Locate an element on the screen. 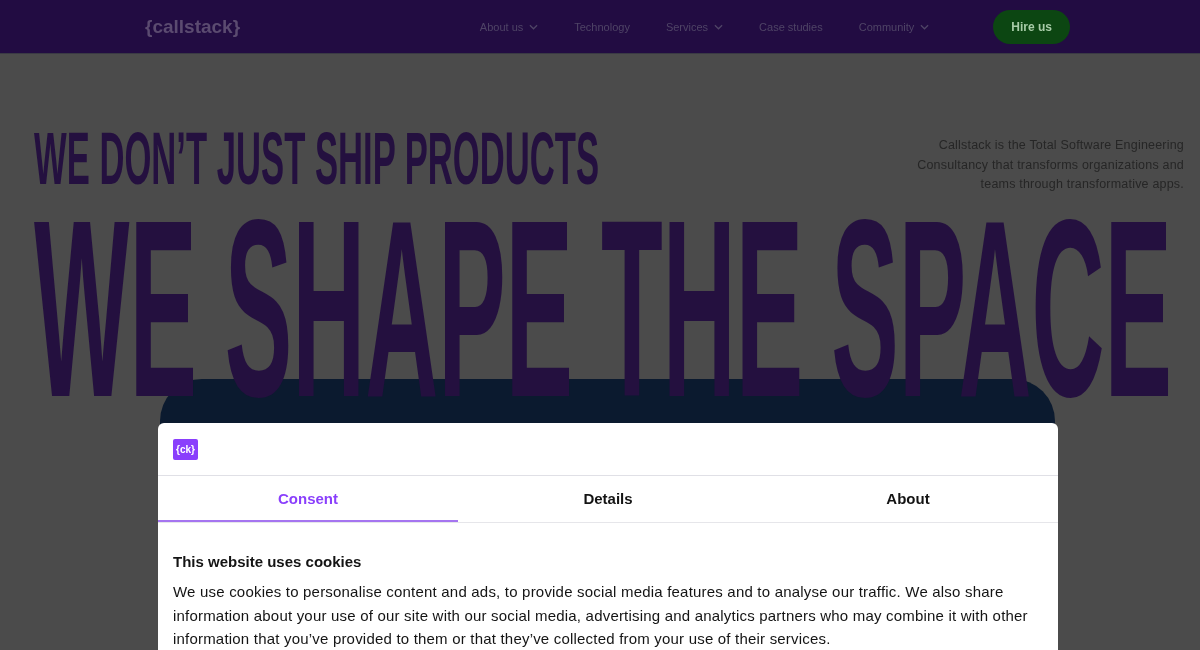 Image resolution: width=1200 pixels, height=650 pixels. brand-logo: {ck} is located at coordinates (185, 449).